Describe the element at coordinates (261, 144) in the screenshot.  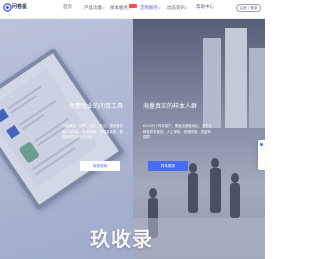
I see `chat-icon` at that location.